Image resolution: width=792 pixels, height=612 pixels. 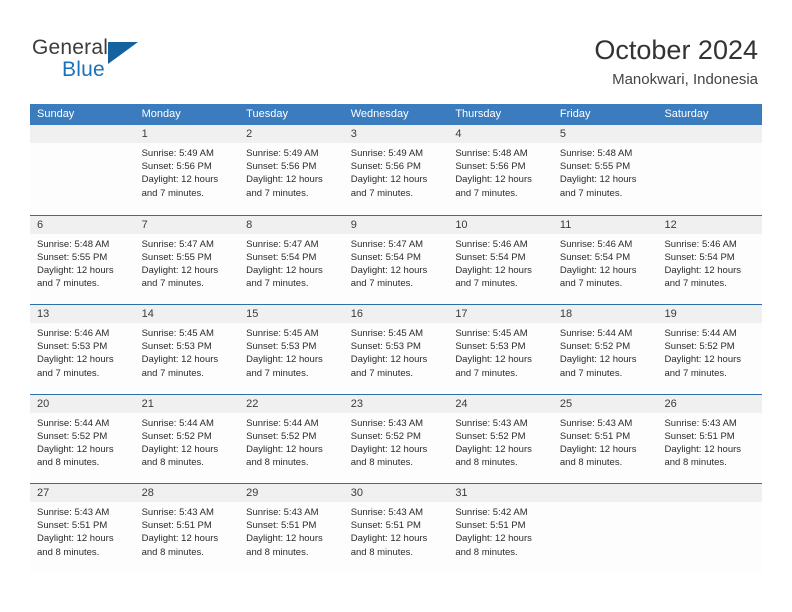 What do you see at coordinates (605, 528) in the screenshot?
I see `calendar-day-cell-empty` at bounding box center [605, 528].